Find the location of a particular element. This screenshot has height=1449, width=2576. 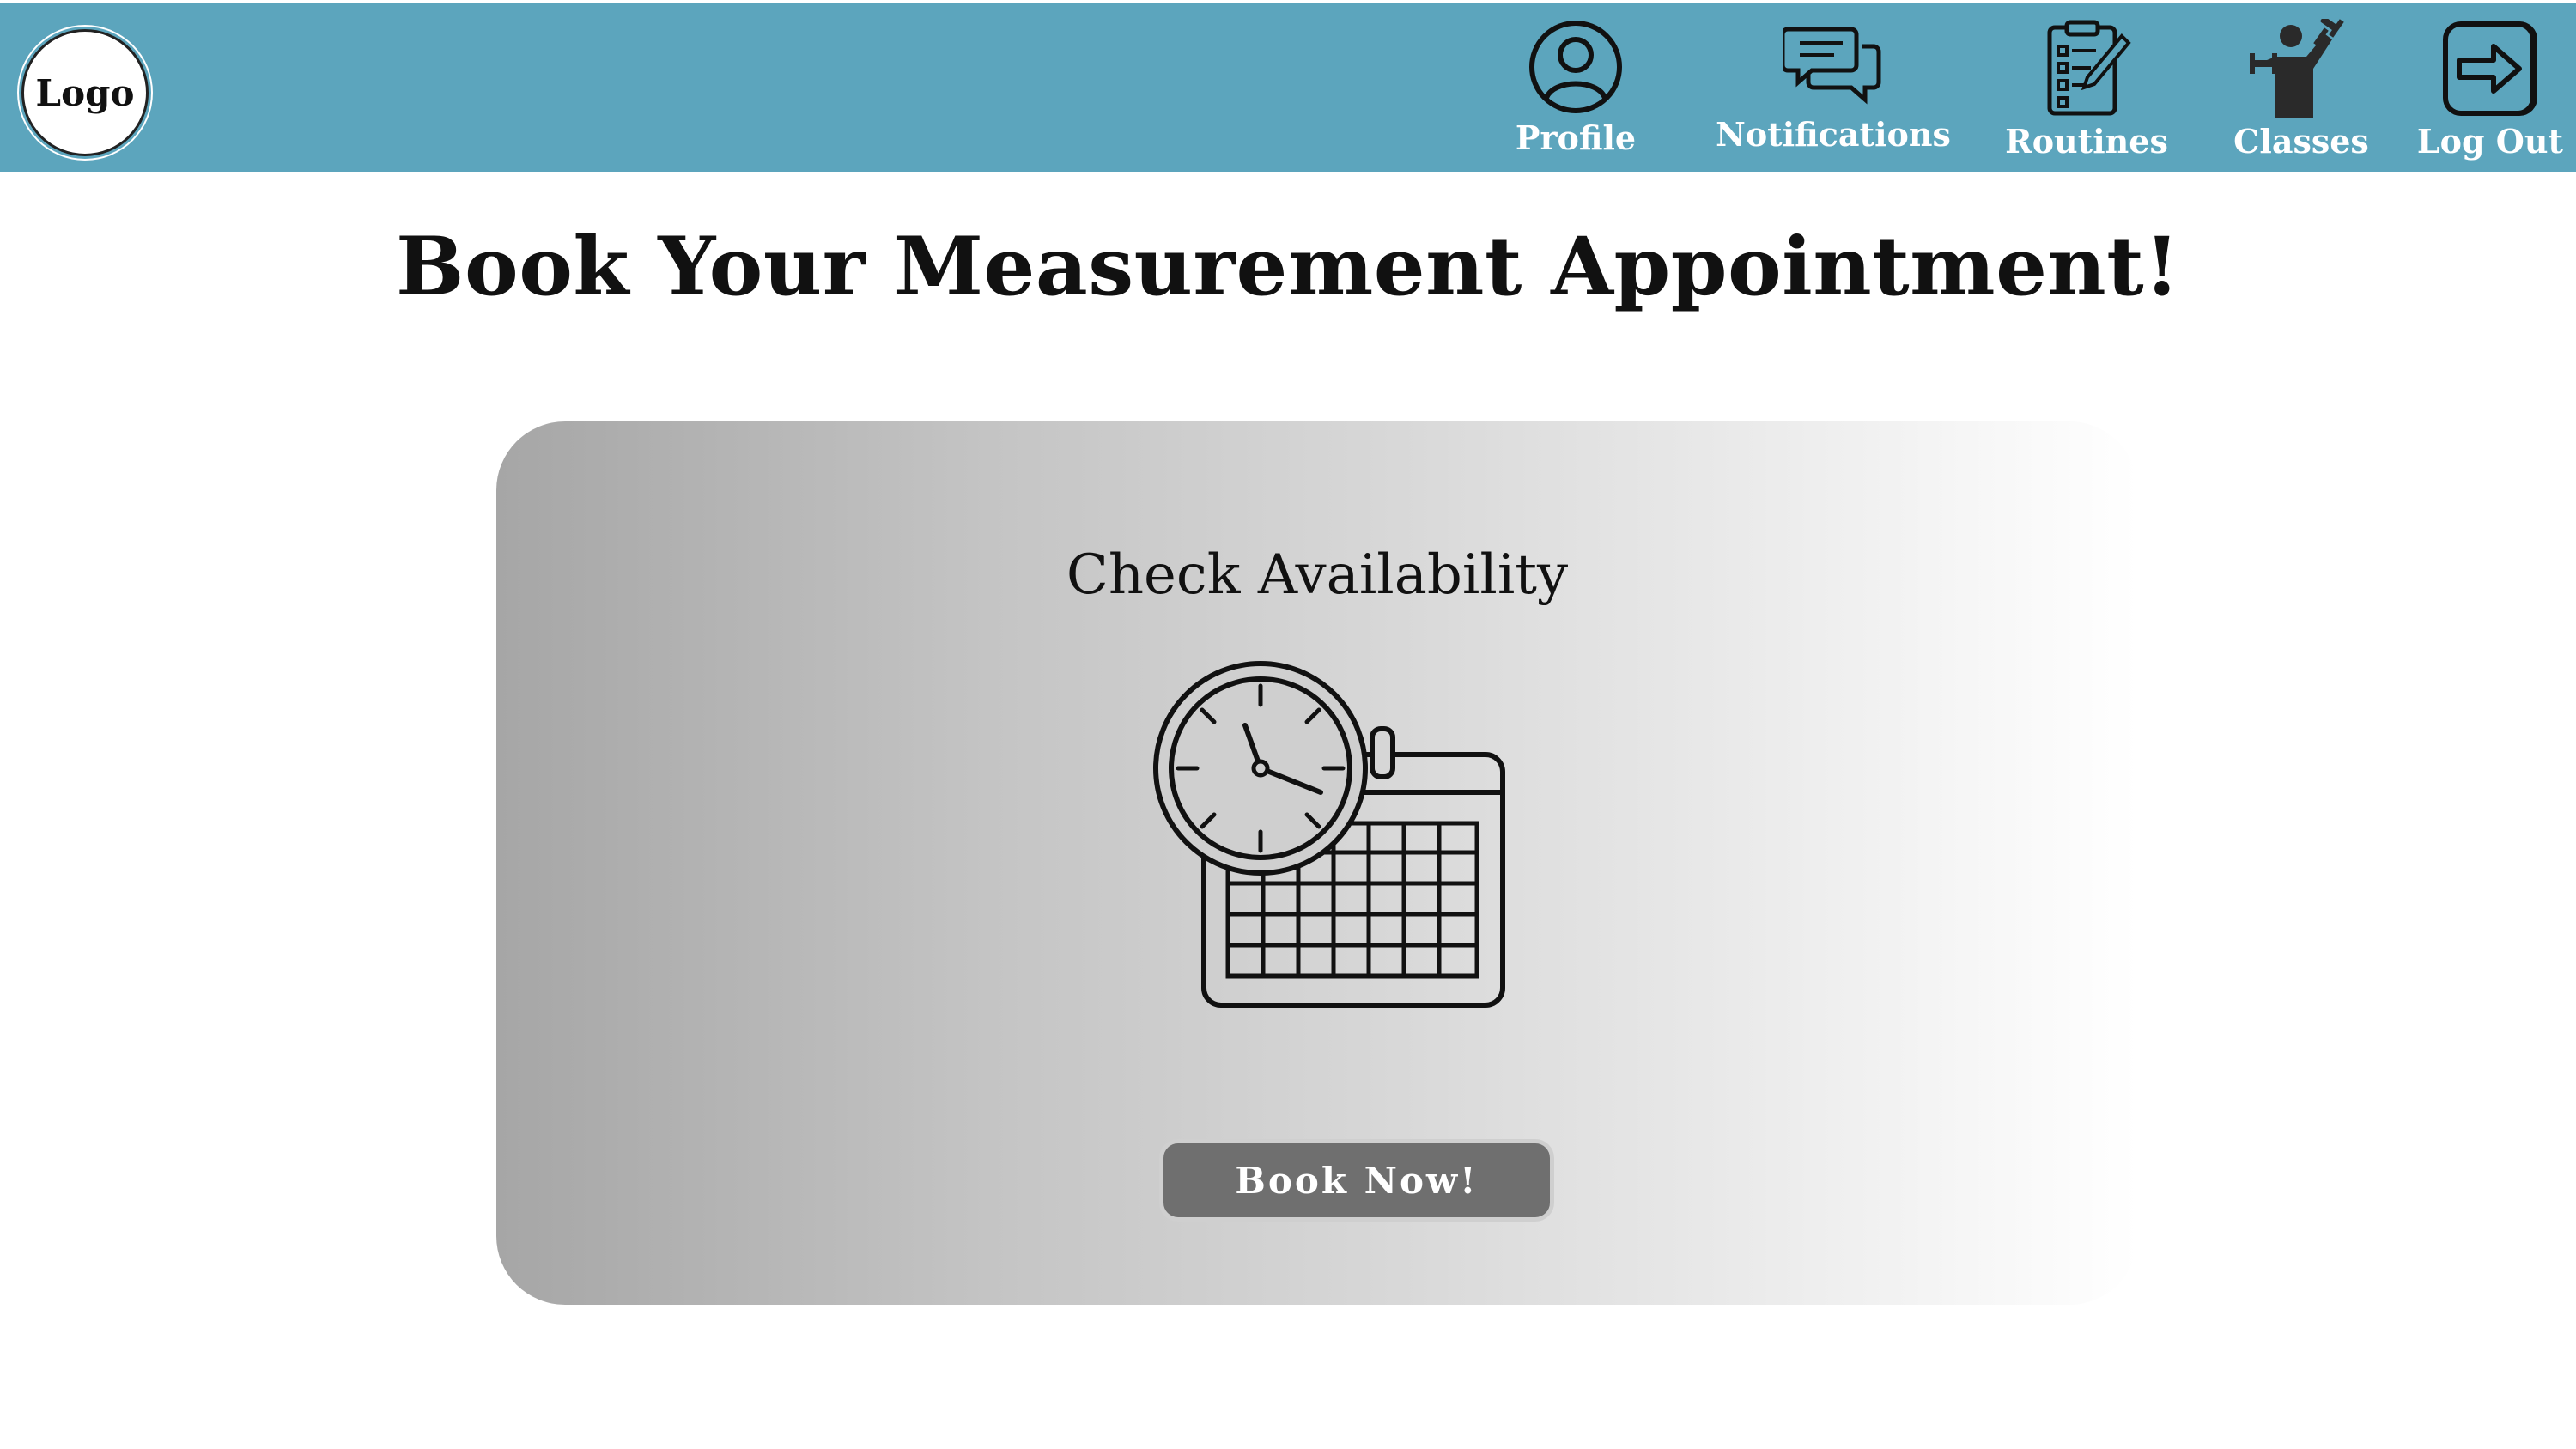

user-circle-icon is located at coordinates (1576, 67).